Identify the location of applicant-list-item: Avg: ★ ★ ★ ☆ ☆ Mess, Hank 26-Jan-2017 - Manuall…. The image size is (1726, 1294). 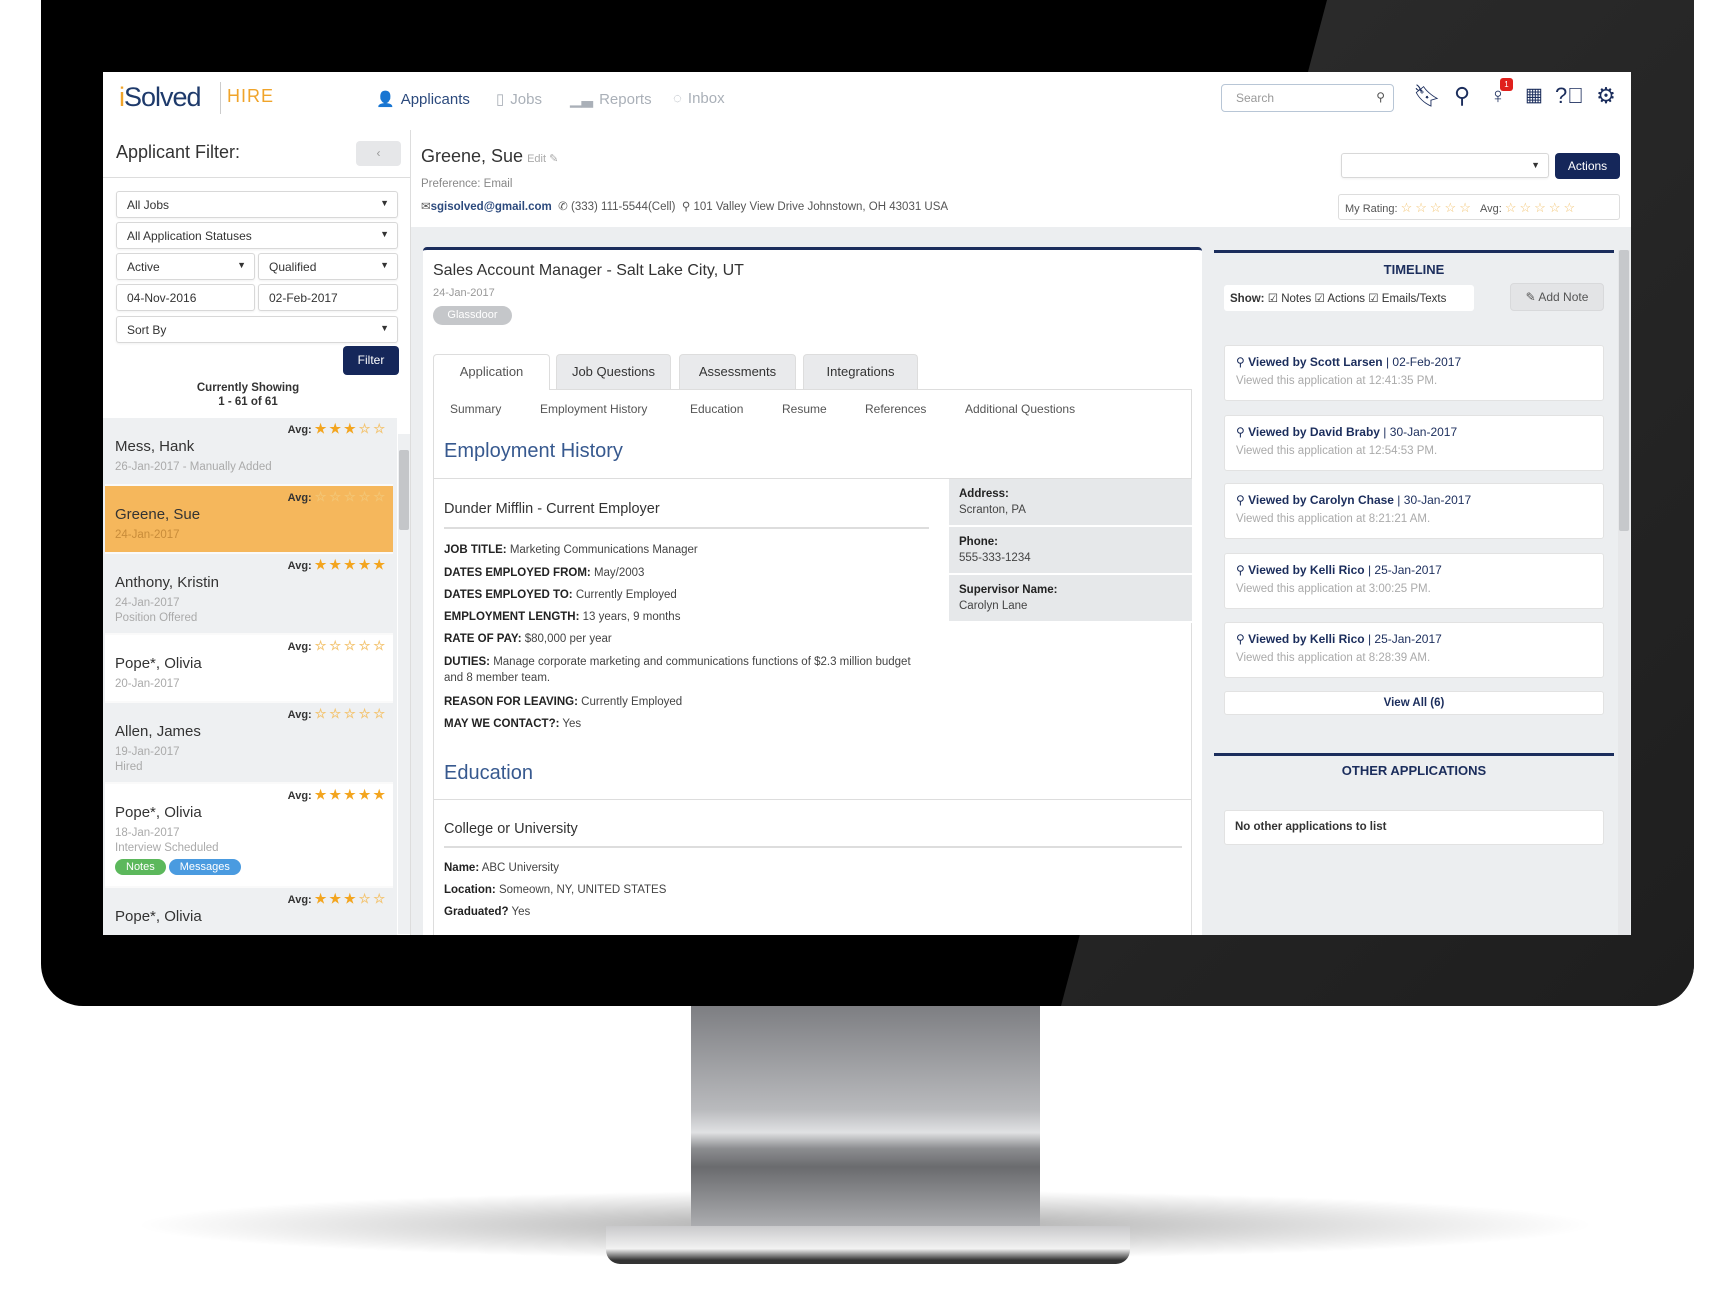
(249, 452).